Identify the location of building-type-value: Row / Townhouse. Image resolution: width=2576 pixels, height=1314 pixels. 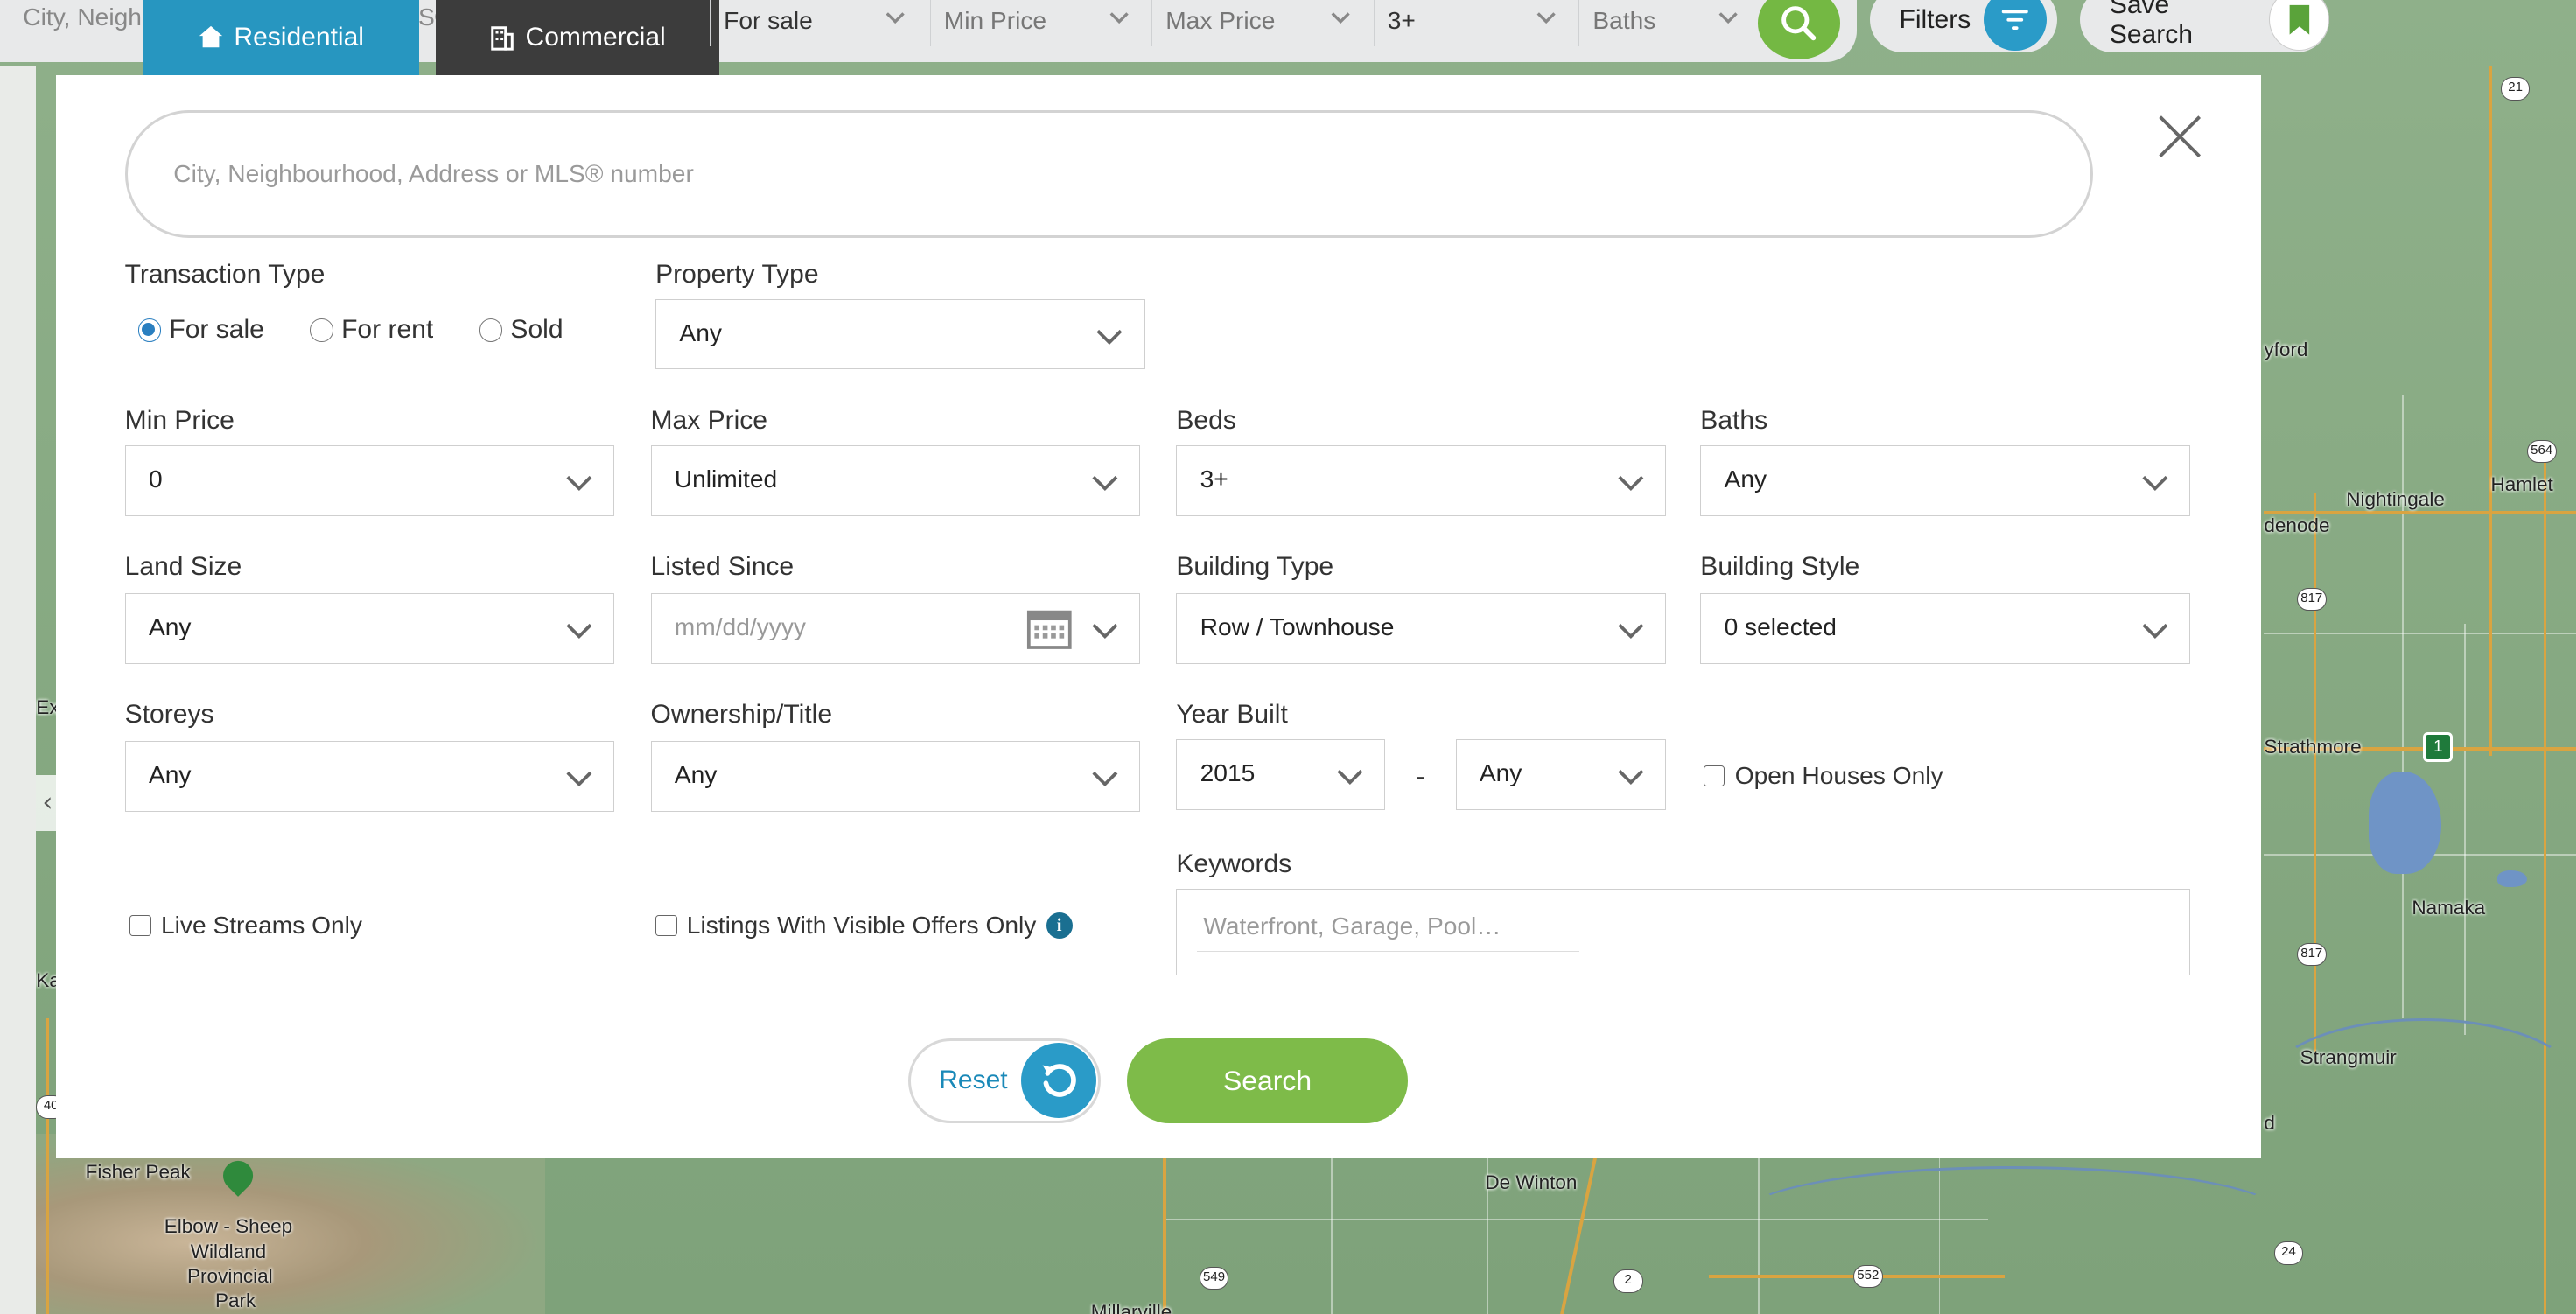
(1297, 626).